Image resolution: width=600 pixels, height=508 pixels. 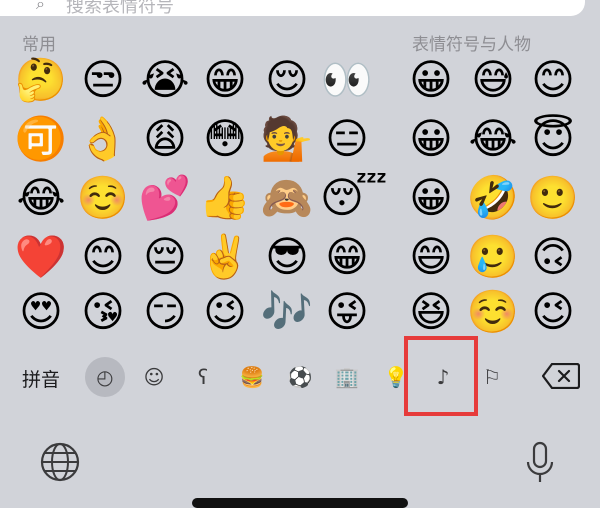 I want to click on smiley-icon: ☺, so click(x=154, y=377).